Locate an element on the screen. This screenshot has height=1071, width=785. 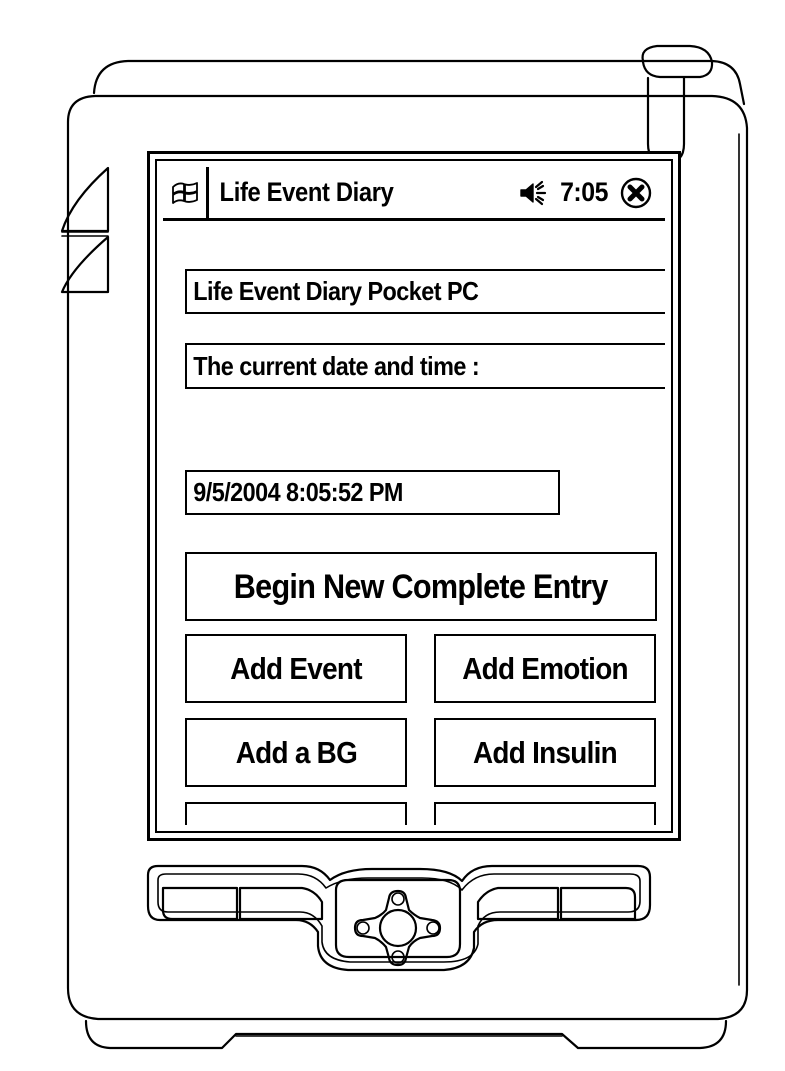
add-bg-label: Add a BG is located at coordinates (296, 752).